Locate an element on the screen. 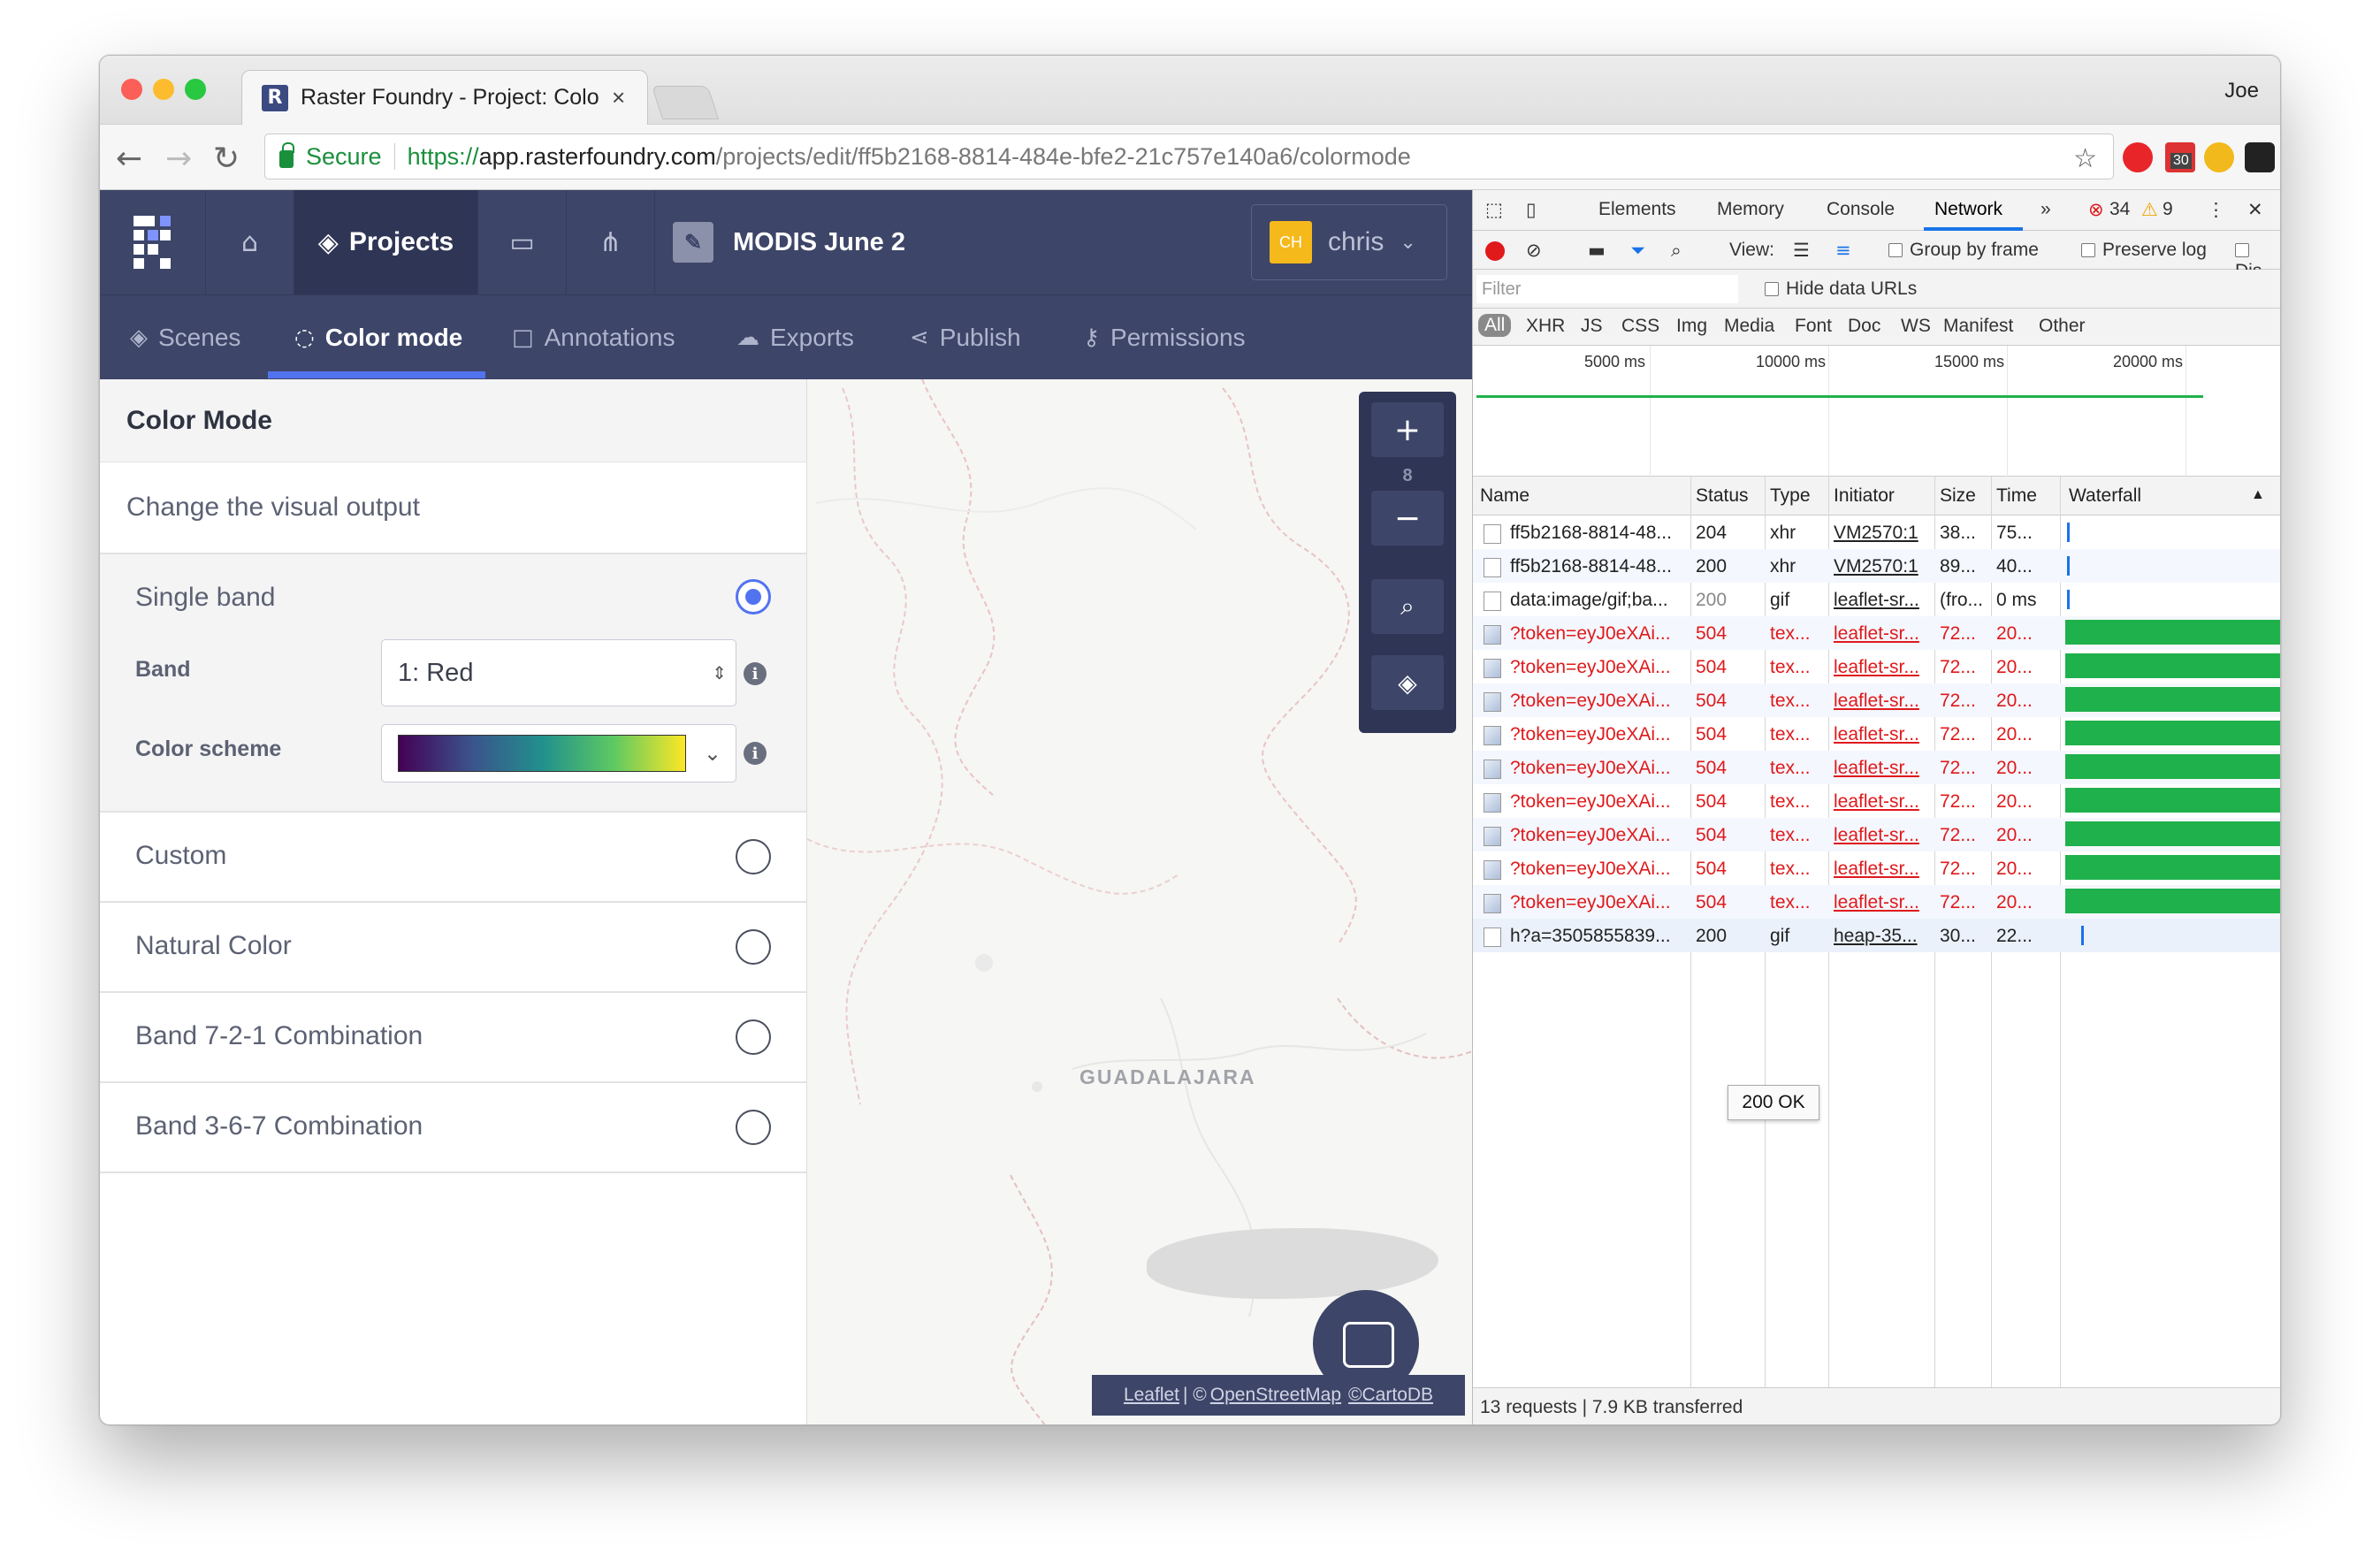 The image size is (2380, 1565). browser-tab: R Raster Foundry - Project: Colo × is located at coordinates (444, 97).